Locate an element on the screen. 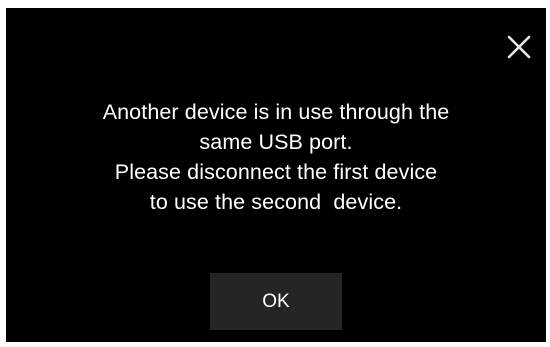  ok-button-label: OK is located at coordinates (276, 301).